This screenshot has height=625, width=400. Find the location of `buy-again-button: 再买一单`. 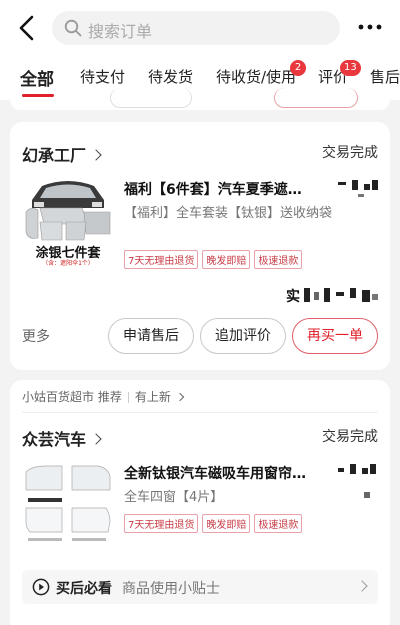

buy-again-button: 再买一单 is located at coordinates (335, 336).